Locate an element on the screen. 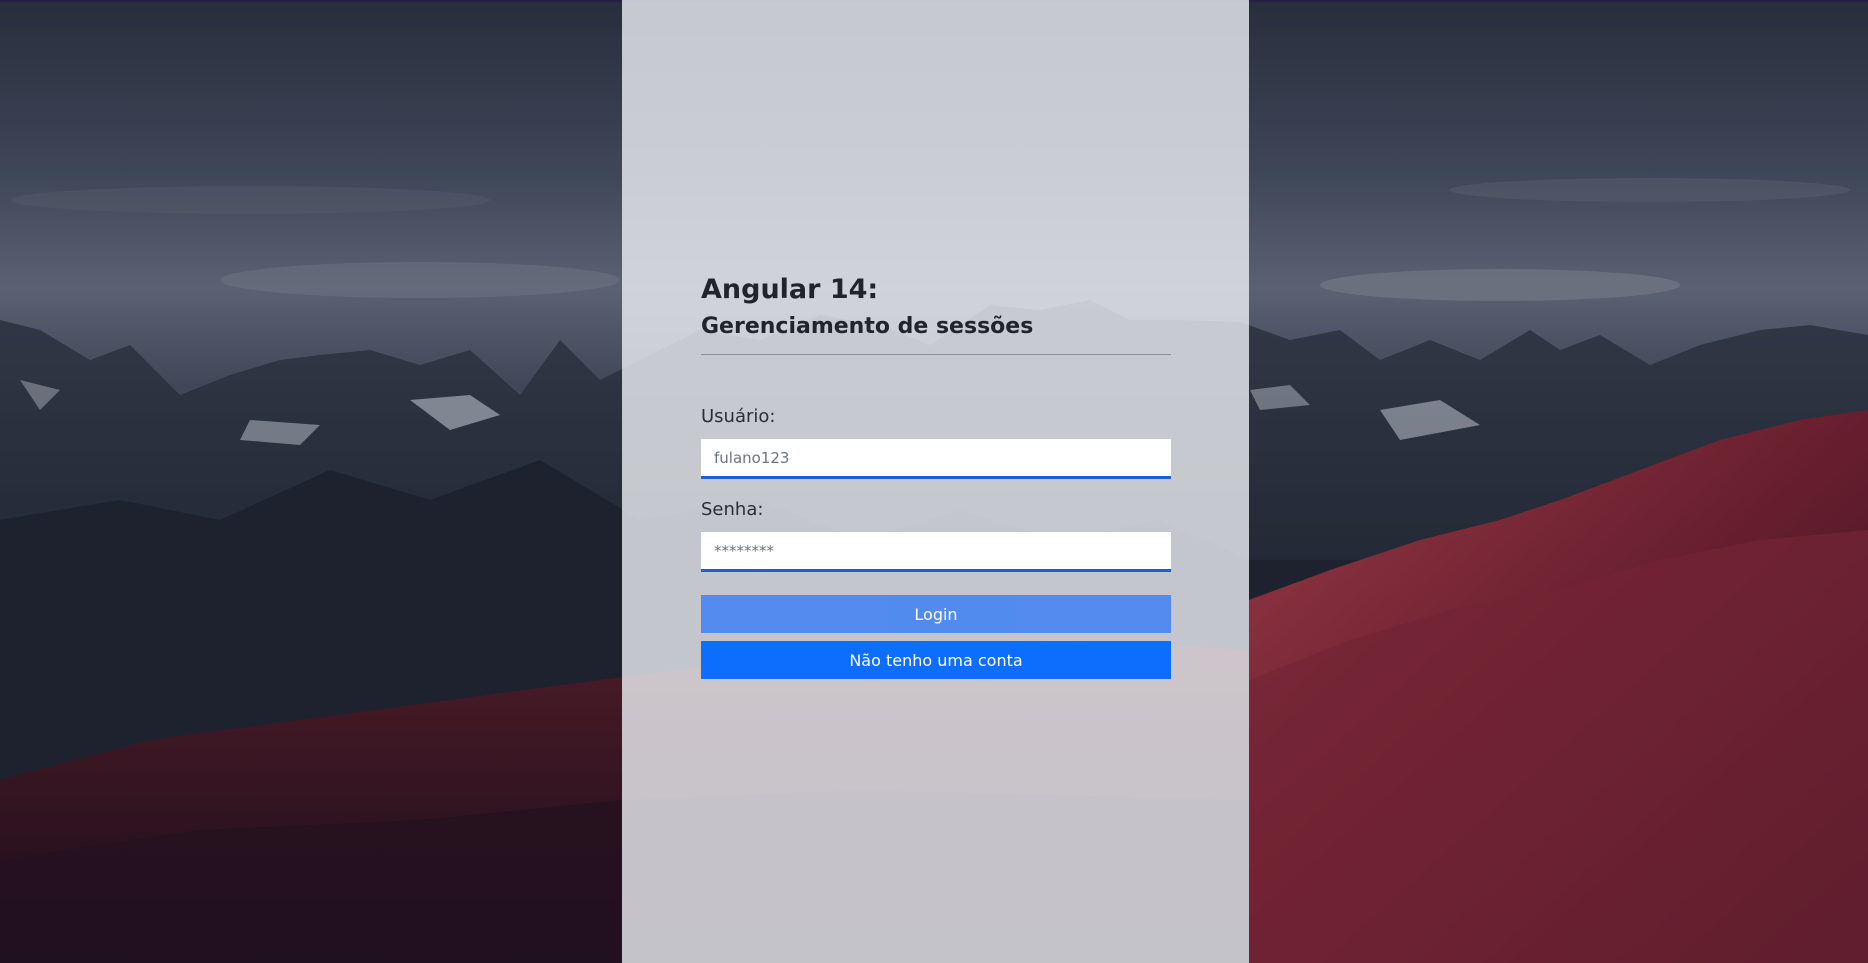  login-button: Login is located at coordinates (936, 614).